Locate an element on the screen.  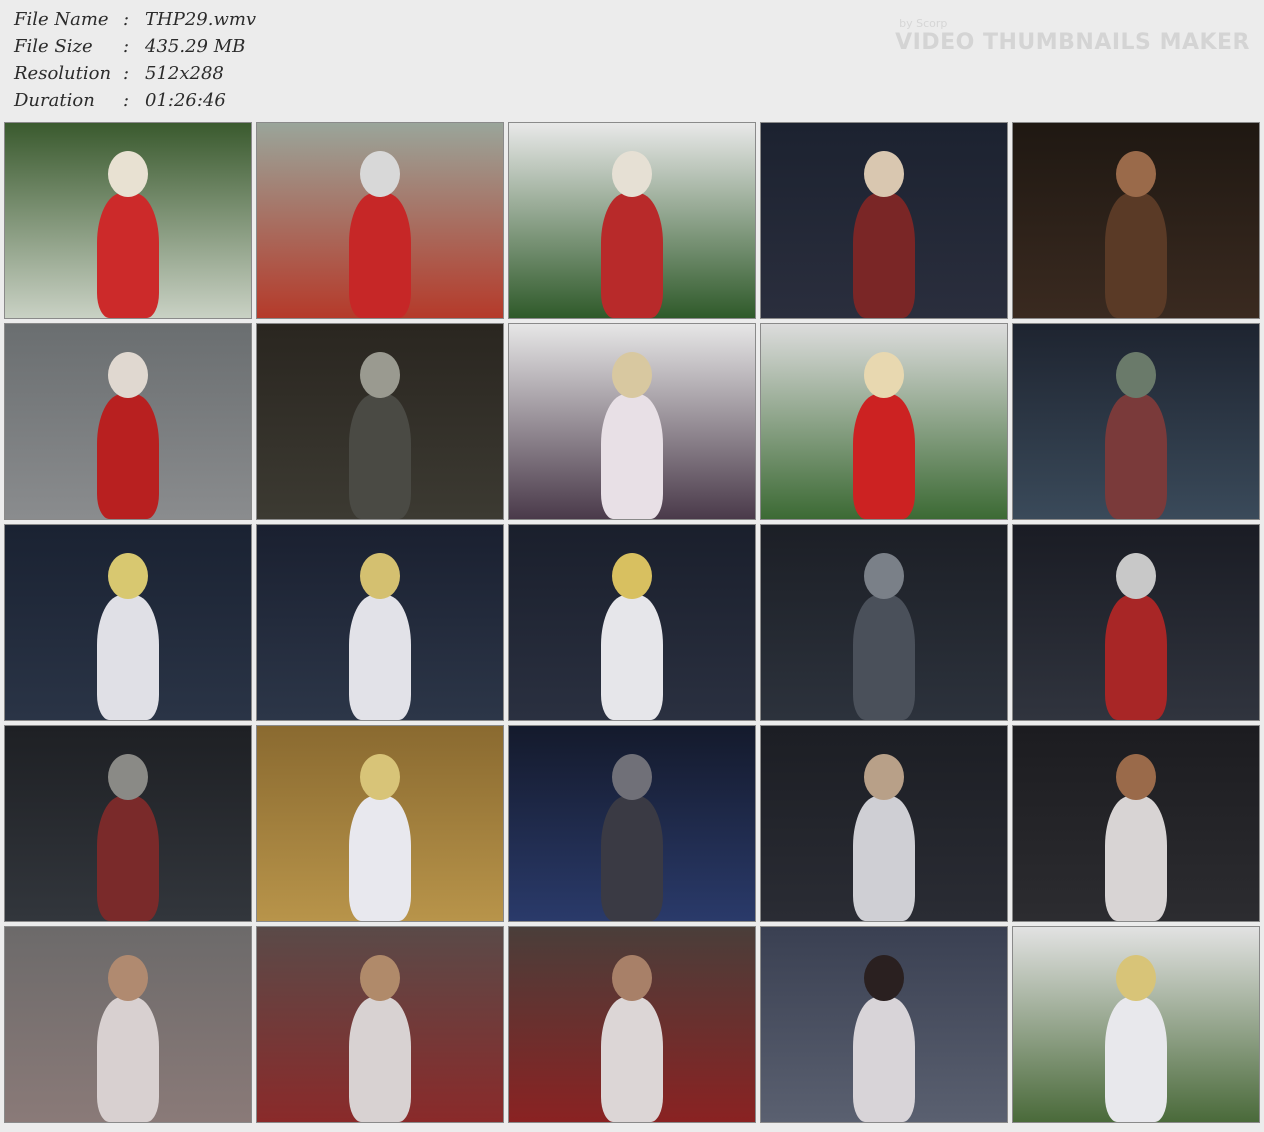
info-value: 435.29 MB is located at coordinates (195, 46).